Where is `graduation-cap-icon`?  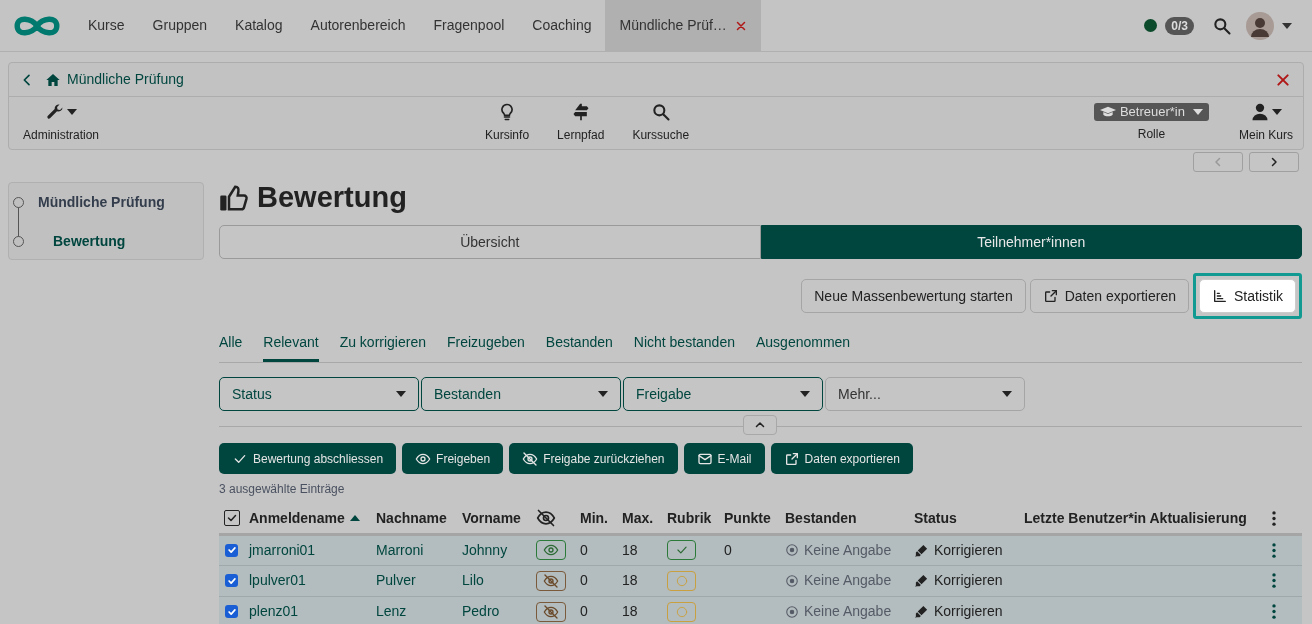 graduation-cap-icon is located at coordinates (1107, 112).